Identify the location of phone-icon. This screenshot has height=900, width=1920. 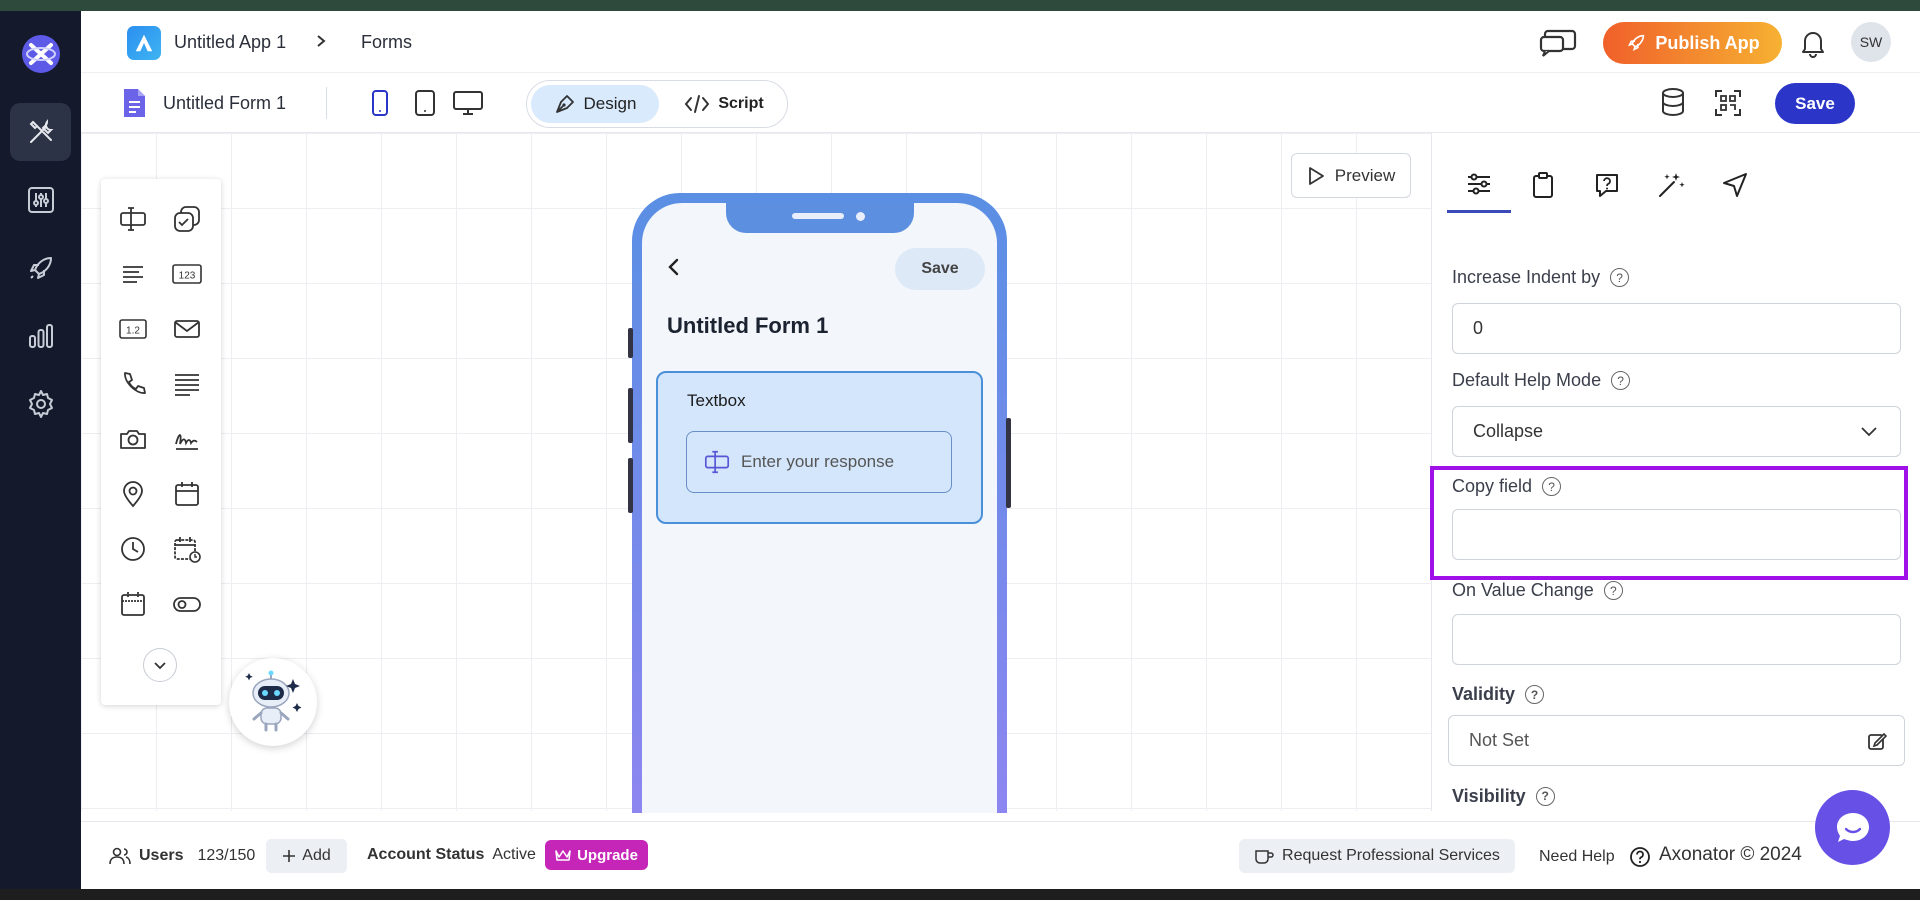
(135, 383).